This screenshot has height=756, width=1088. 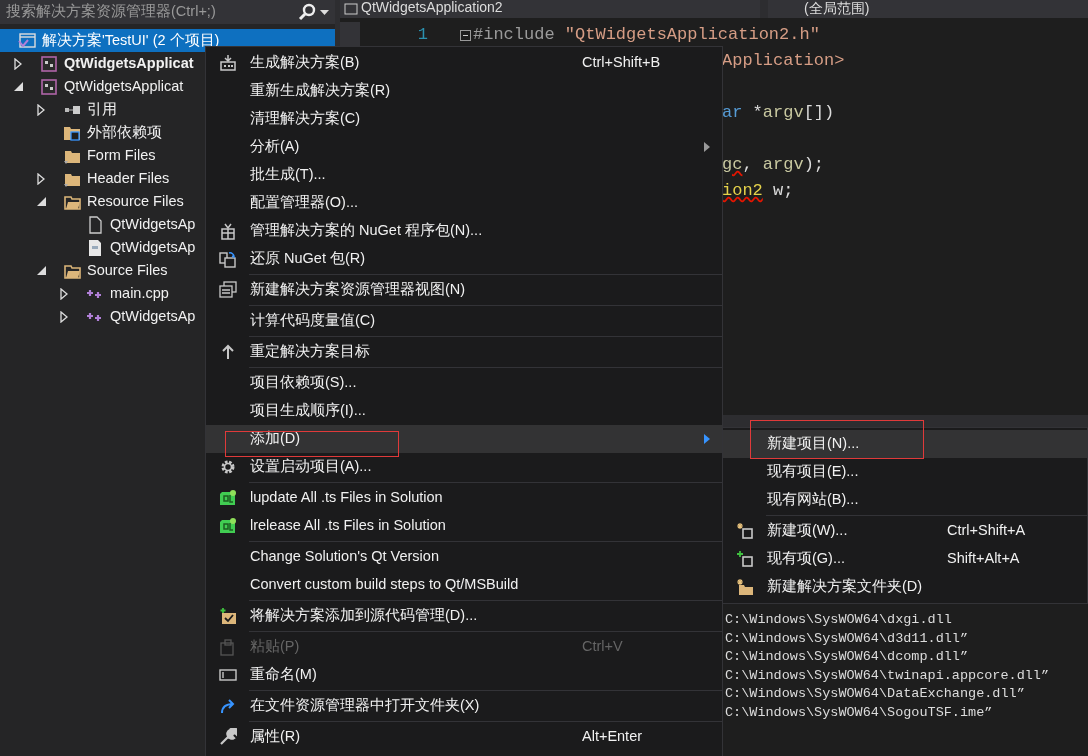 What do you see at coordinates (814, 165) in the screenshot?
I see `code-token: );` at bounding box center [814, 165].